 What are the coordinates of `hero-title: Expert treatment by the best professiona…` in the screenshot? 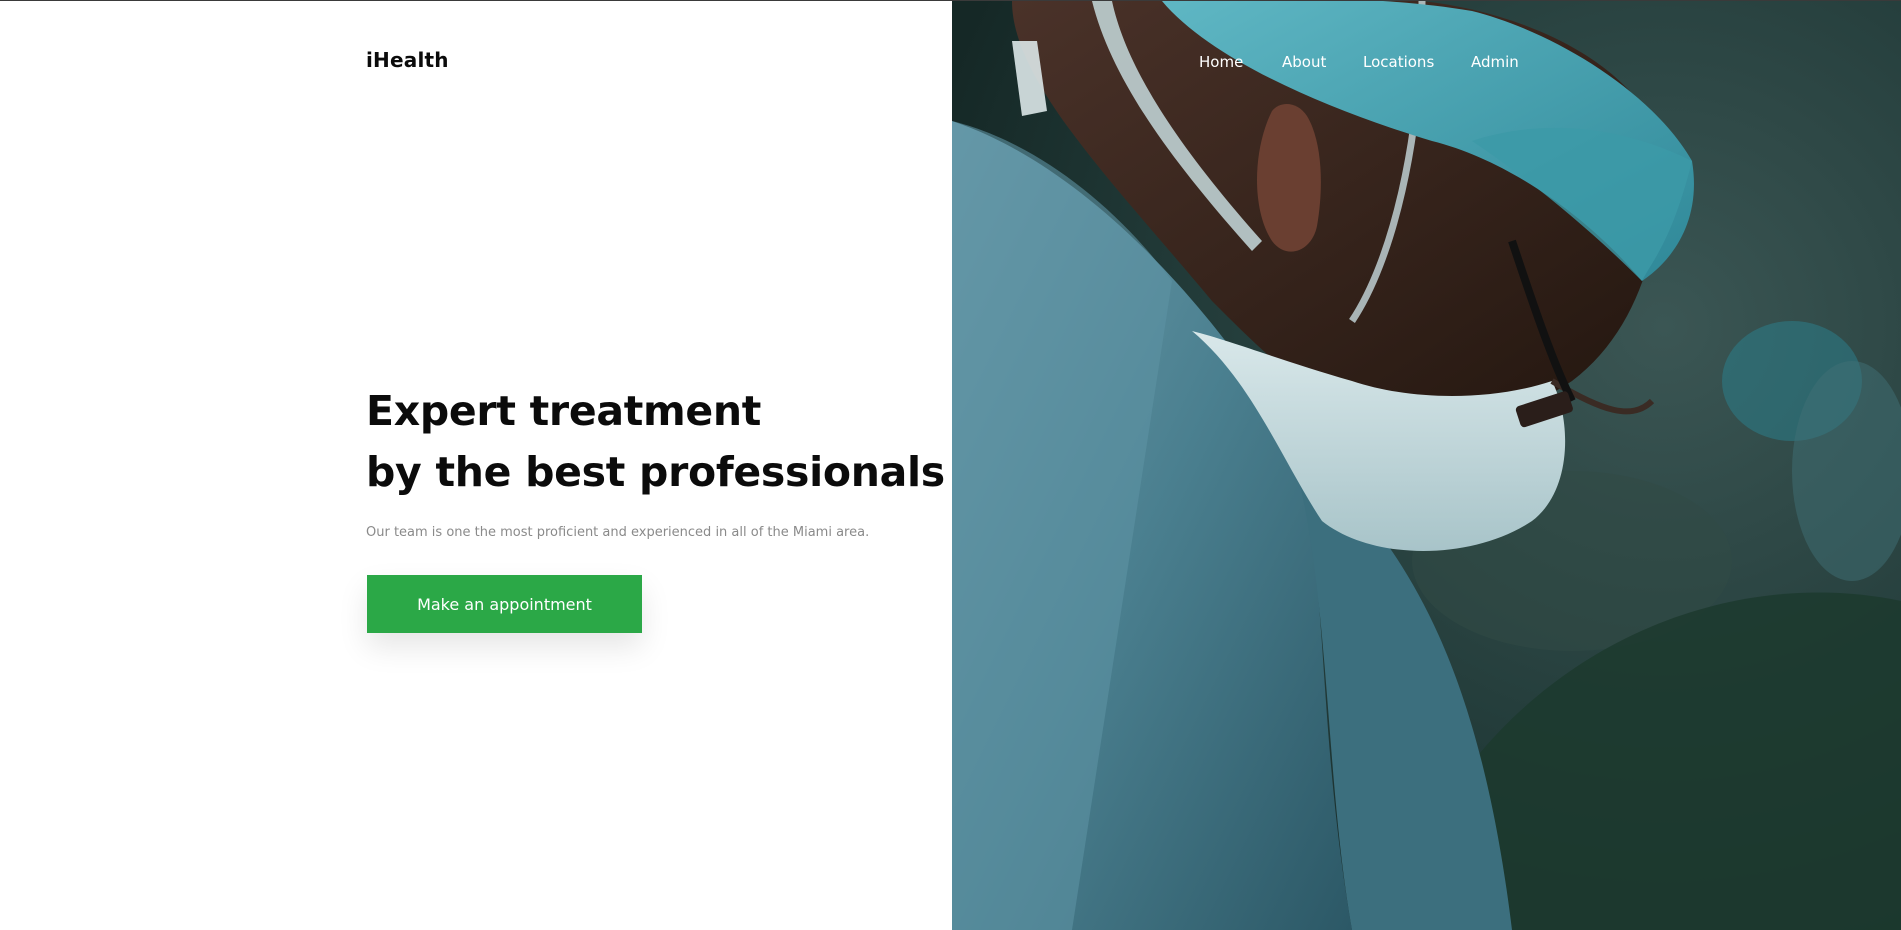 It's located at (655, 442).